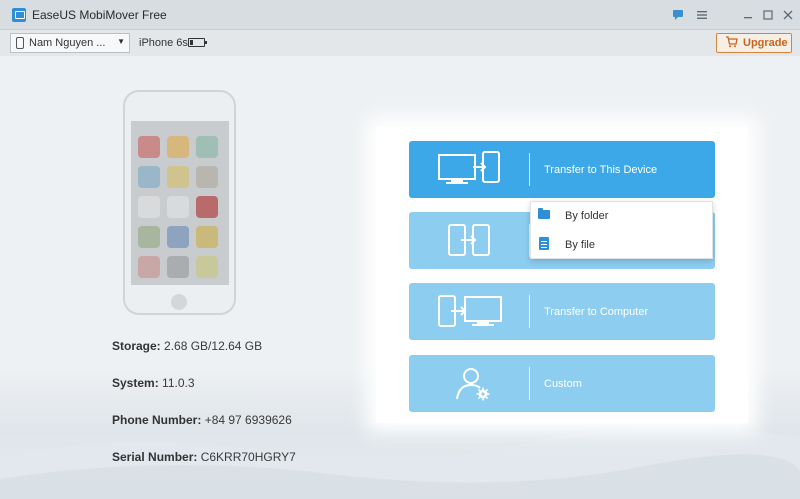 This screenshot has height=499, width=800. I want to click on phone-icon, so click(20, 43).